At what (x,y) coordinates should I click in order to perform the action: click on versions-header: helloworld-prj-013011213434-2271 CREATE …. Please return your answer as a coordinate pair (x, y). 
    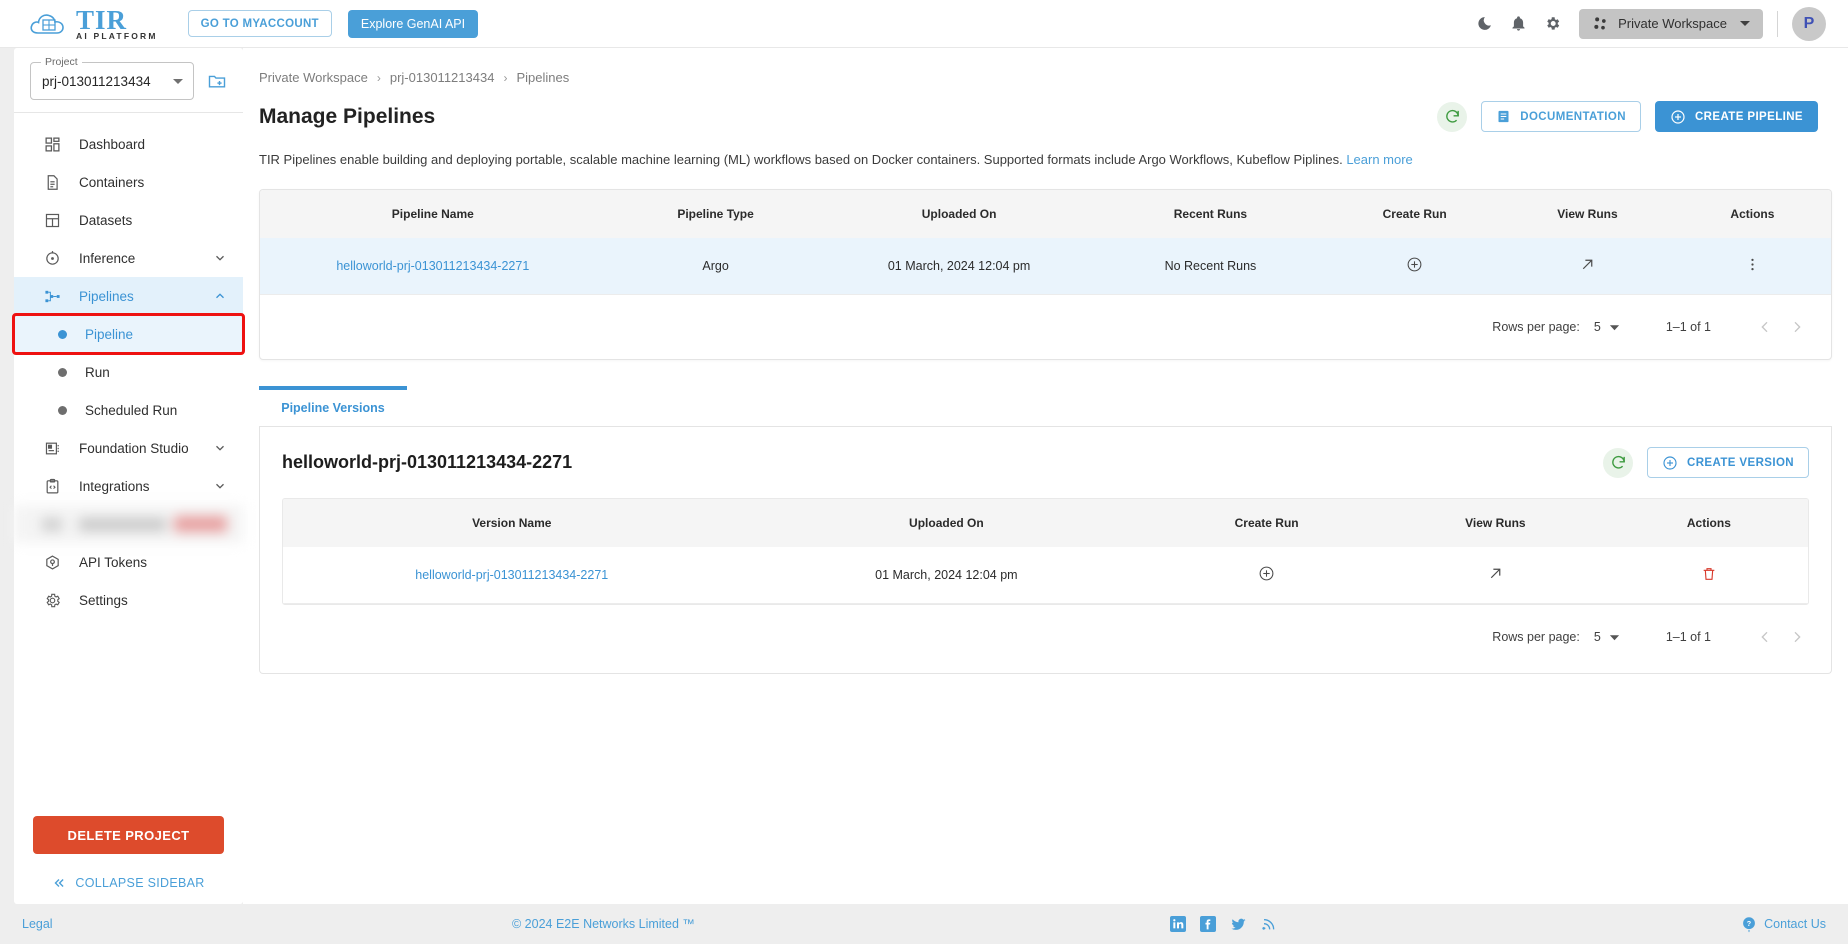
    Looking at the image, I should click on (1045, 452).